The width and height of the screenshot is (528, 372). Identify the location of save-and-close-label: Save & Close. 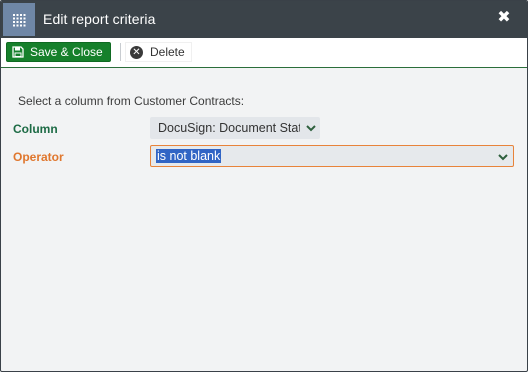
(66, 52).